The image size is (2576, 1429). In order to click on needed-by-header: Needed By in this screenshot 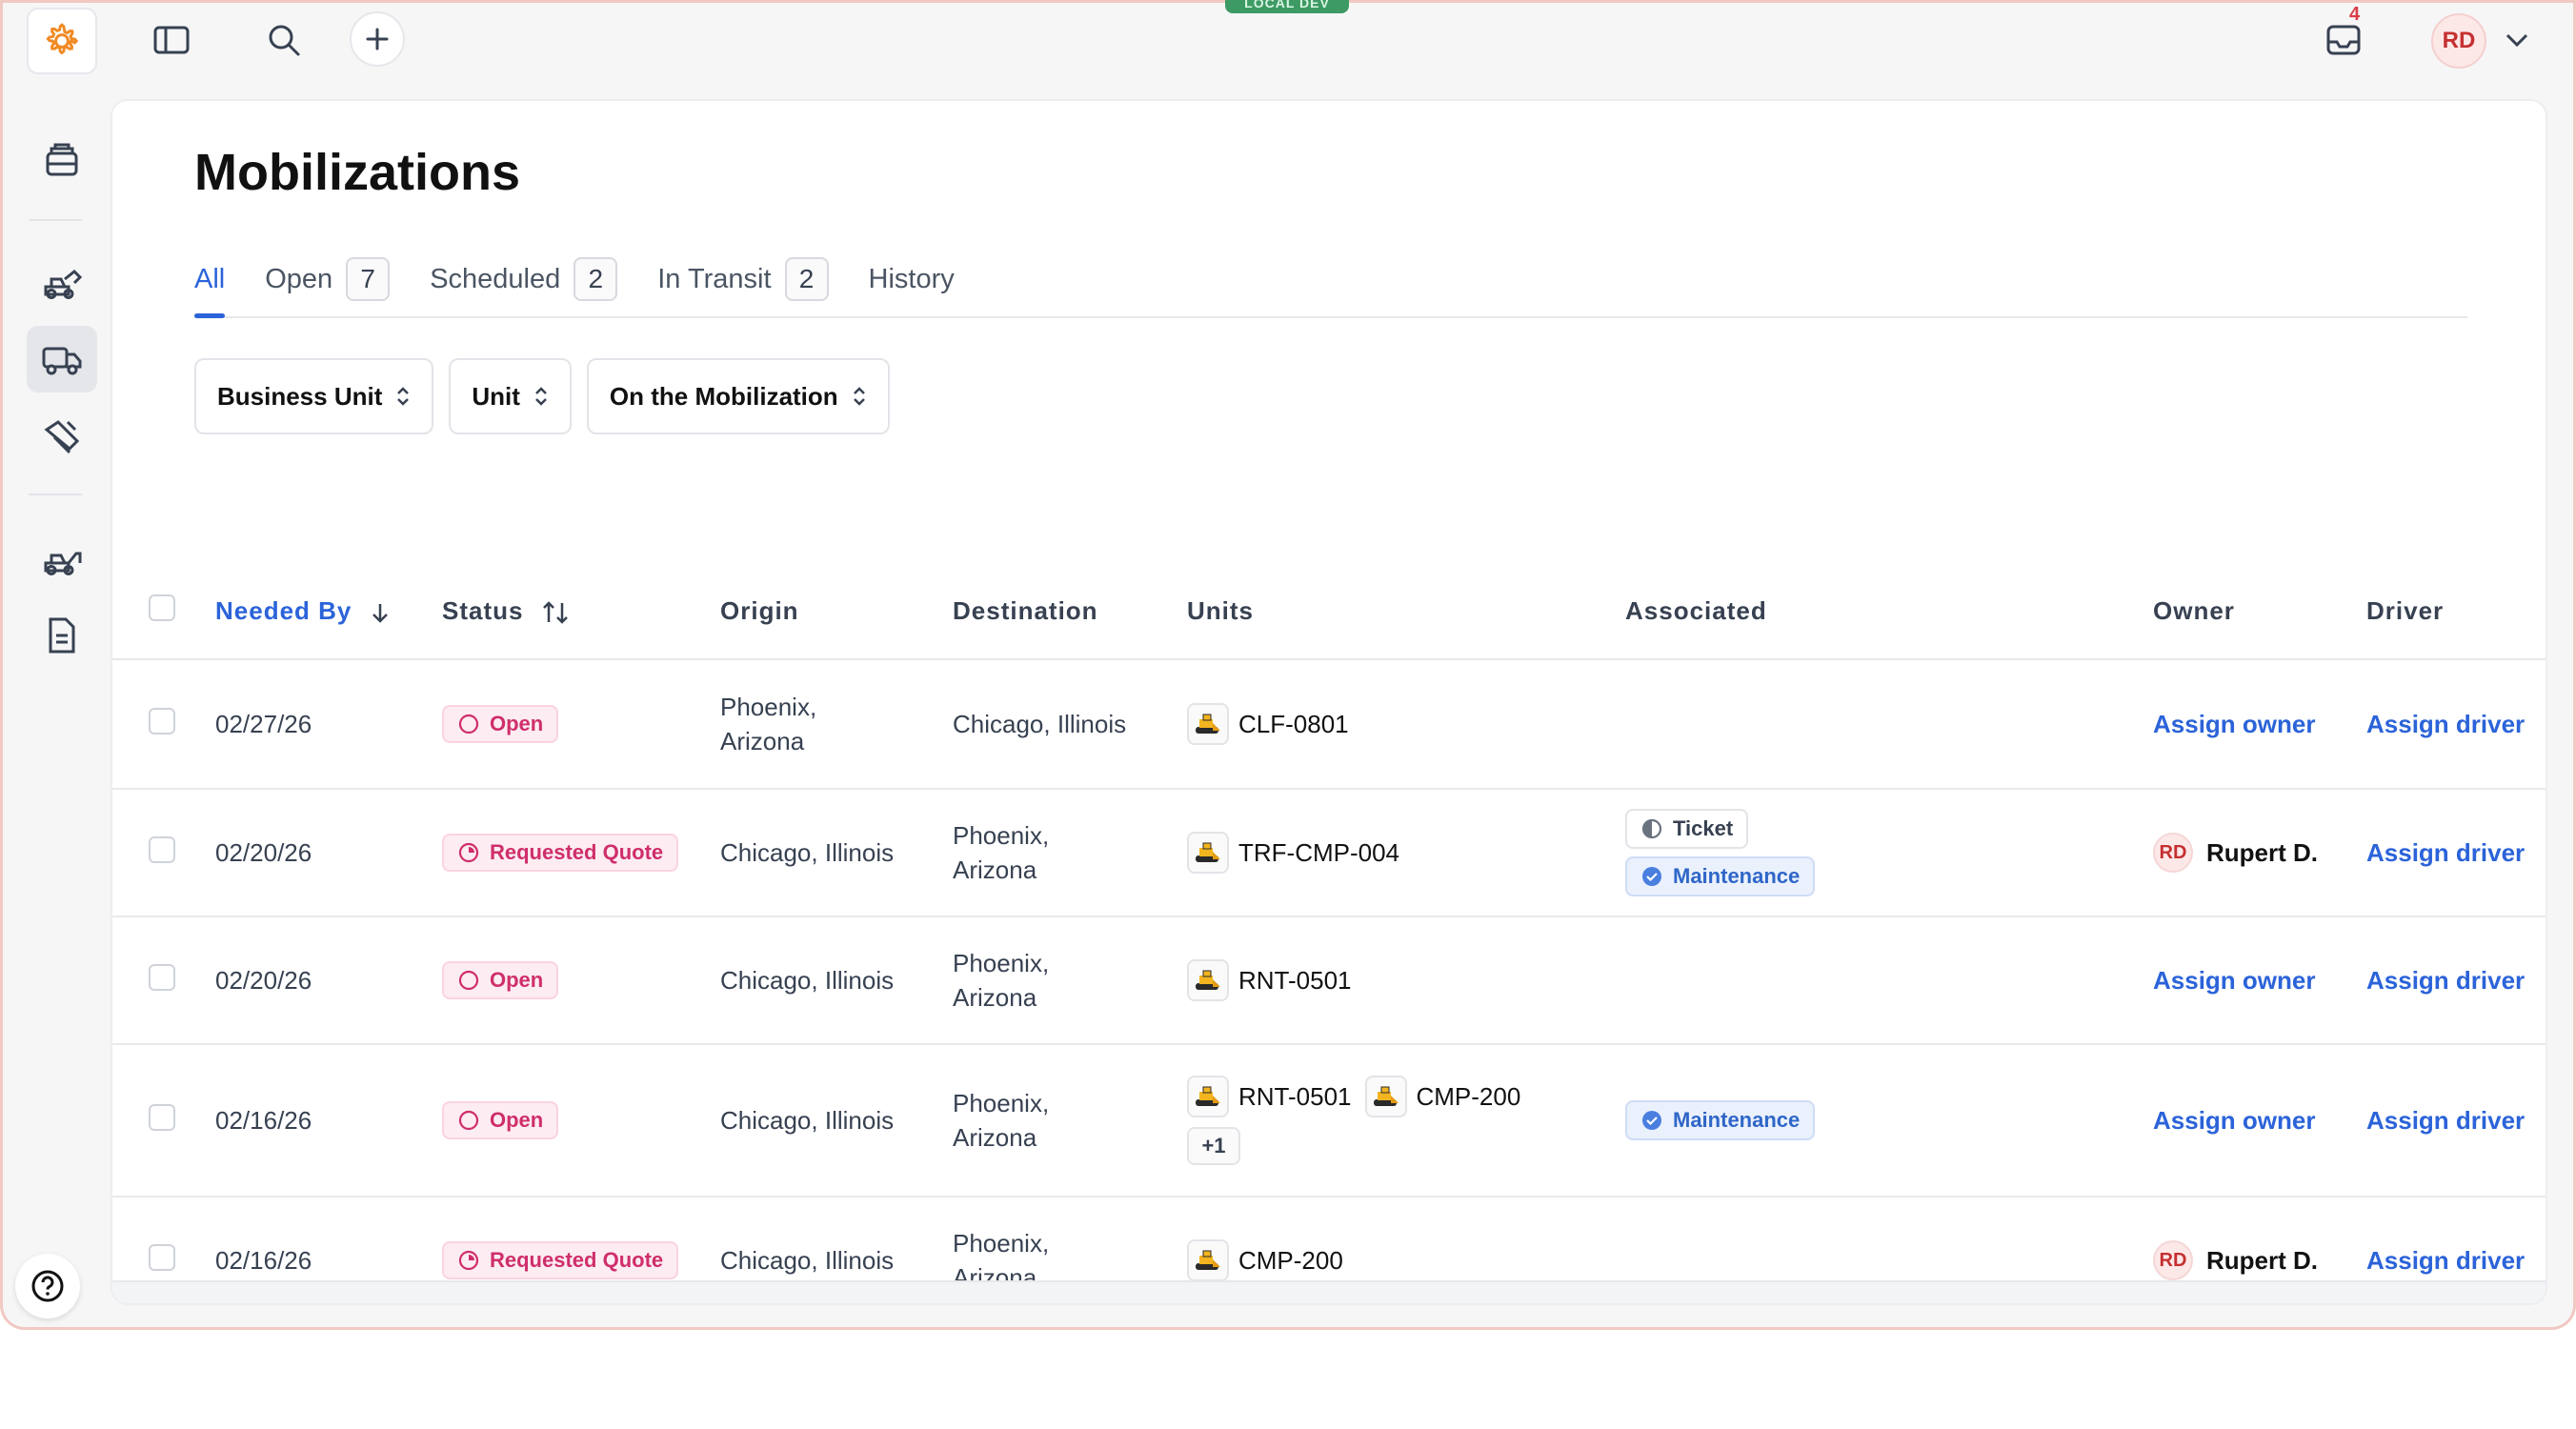, I will do `click(328, 612)`.